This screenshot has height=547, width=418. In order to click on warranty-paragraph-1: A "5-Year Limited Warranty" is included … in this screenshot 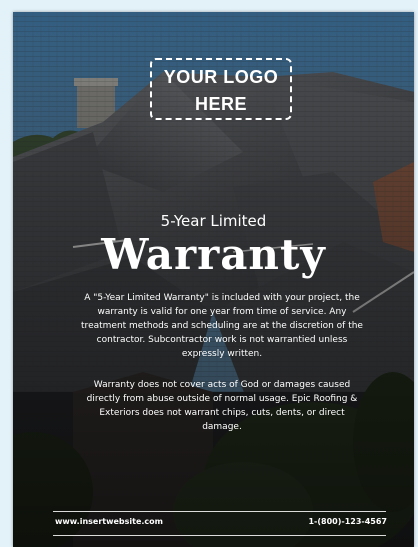, I will do `click(222, 326)`.